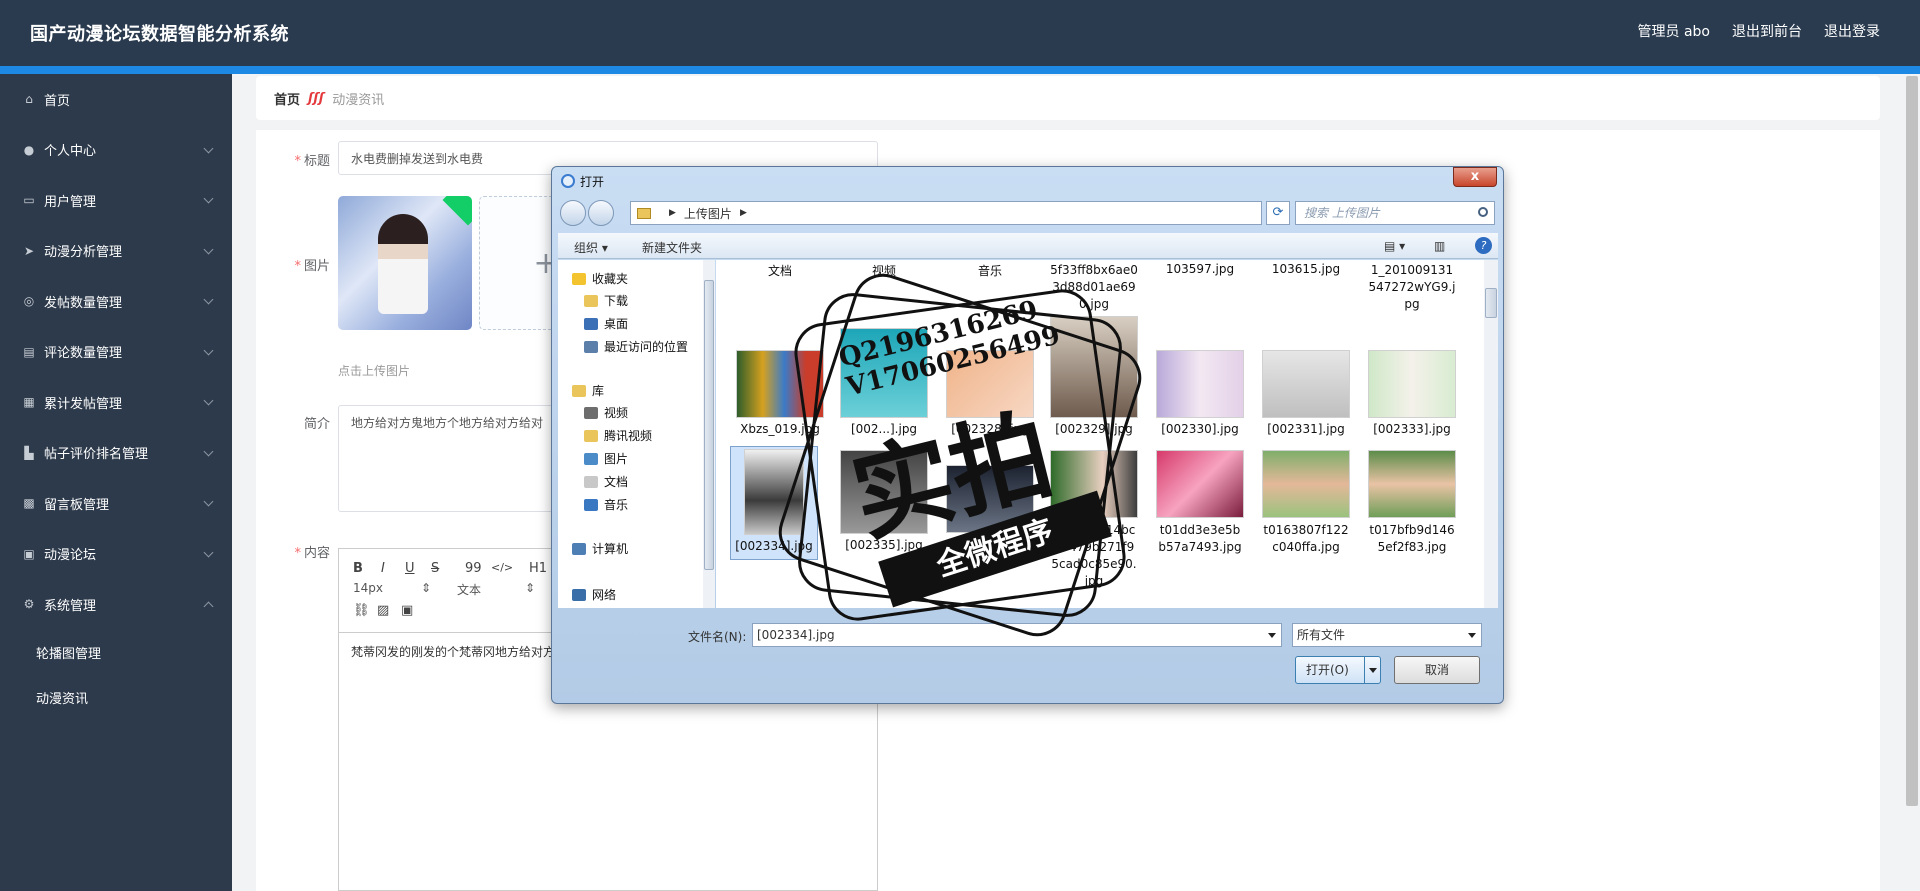  Describe the element at coordinates (591, 300) in the screenshot. I see `downloads-icon` at that location.